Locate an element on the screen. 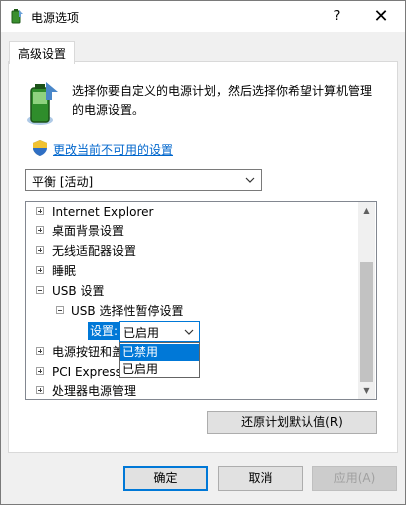 The image size is (406, 505). tree-item-label: Internet Explorer is located at coordinates (103, 212).